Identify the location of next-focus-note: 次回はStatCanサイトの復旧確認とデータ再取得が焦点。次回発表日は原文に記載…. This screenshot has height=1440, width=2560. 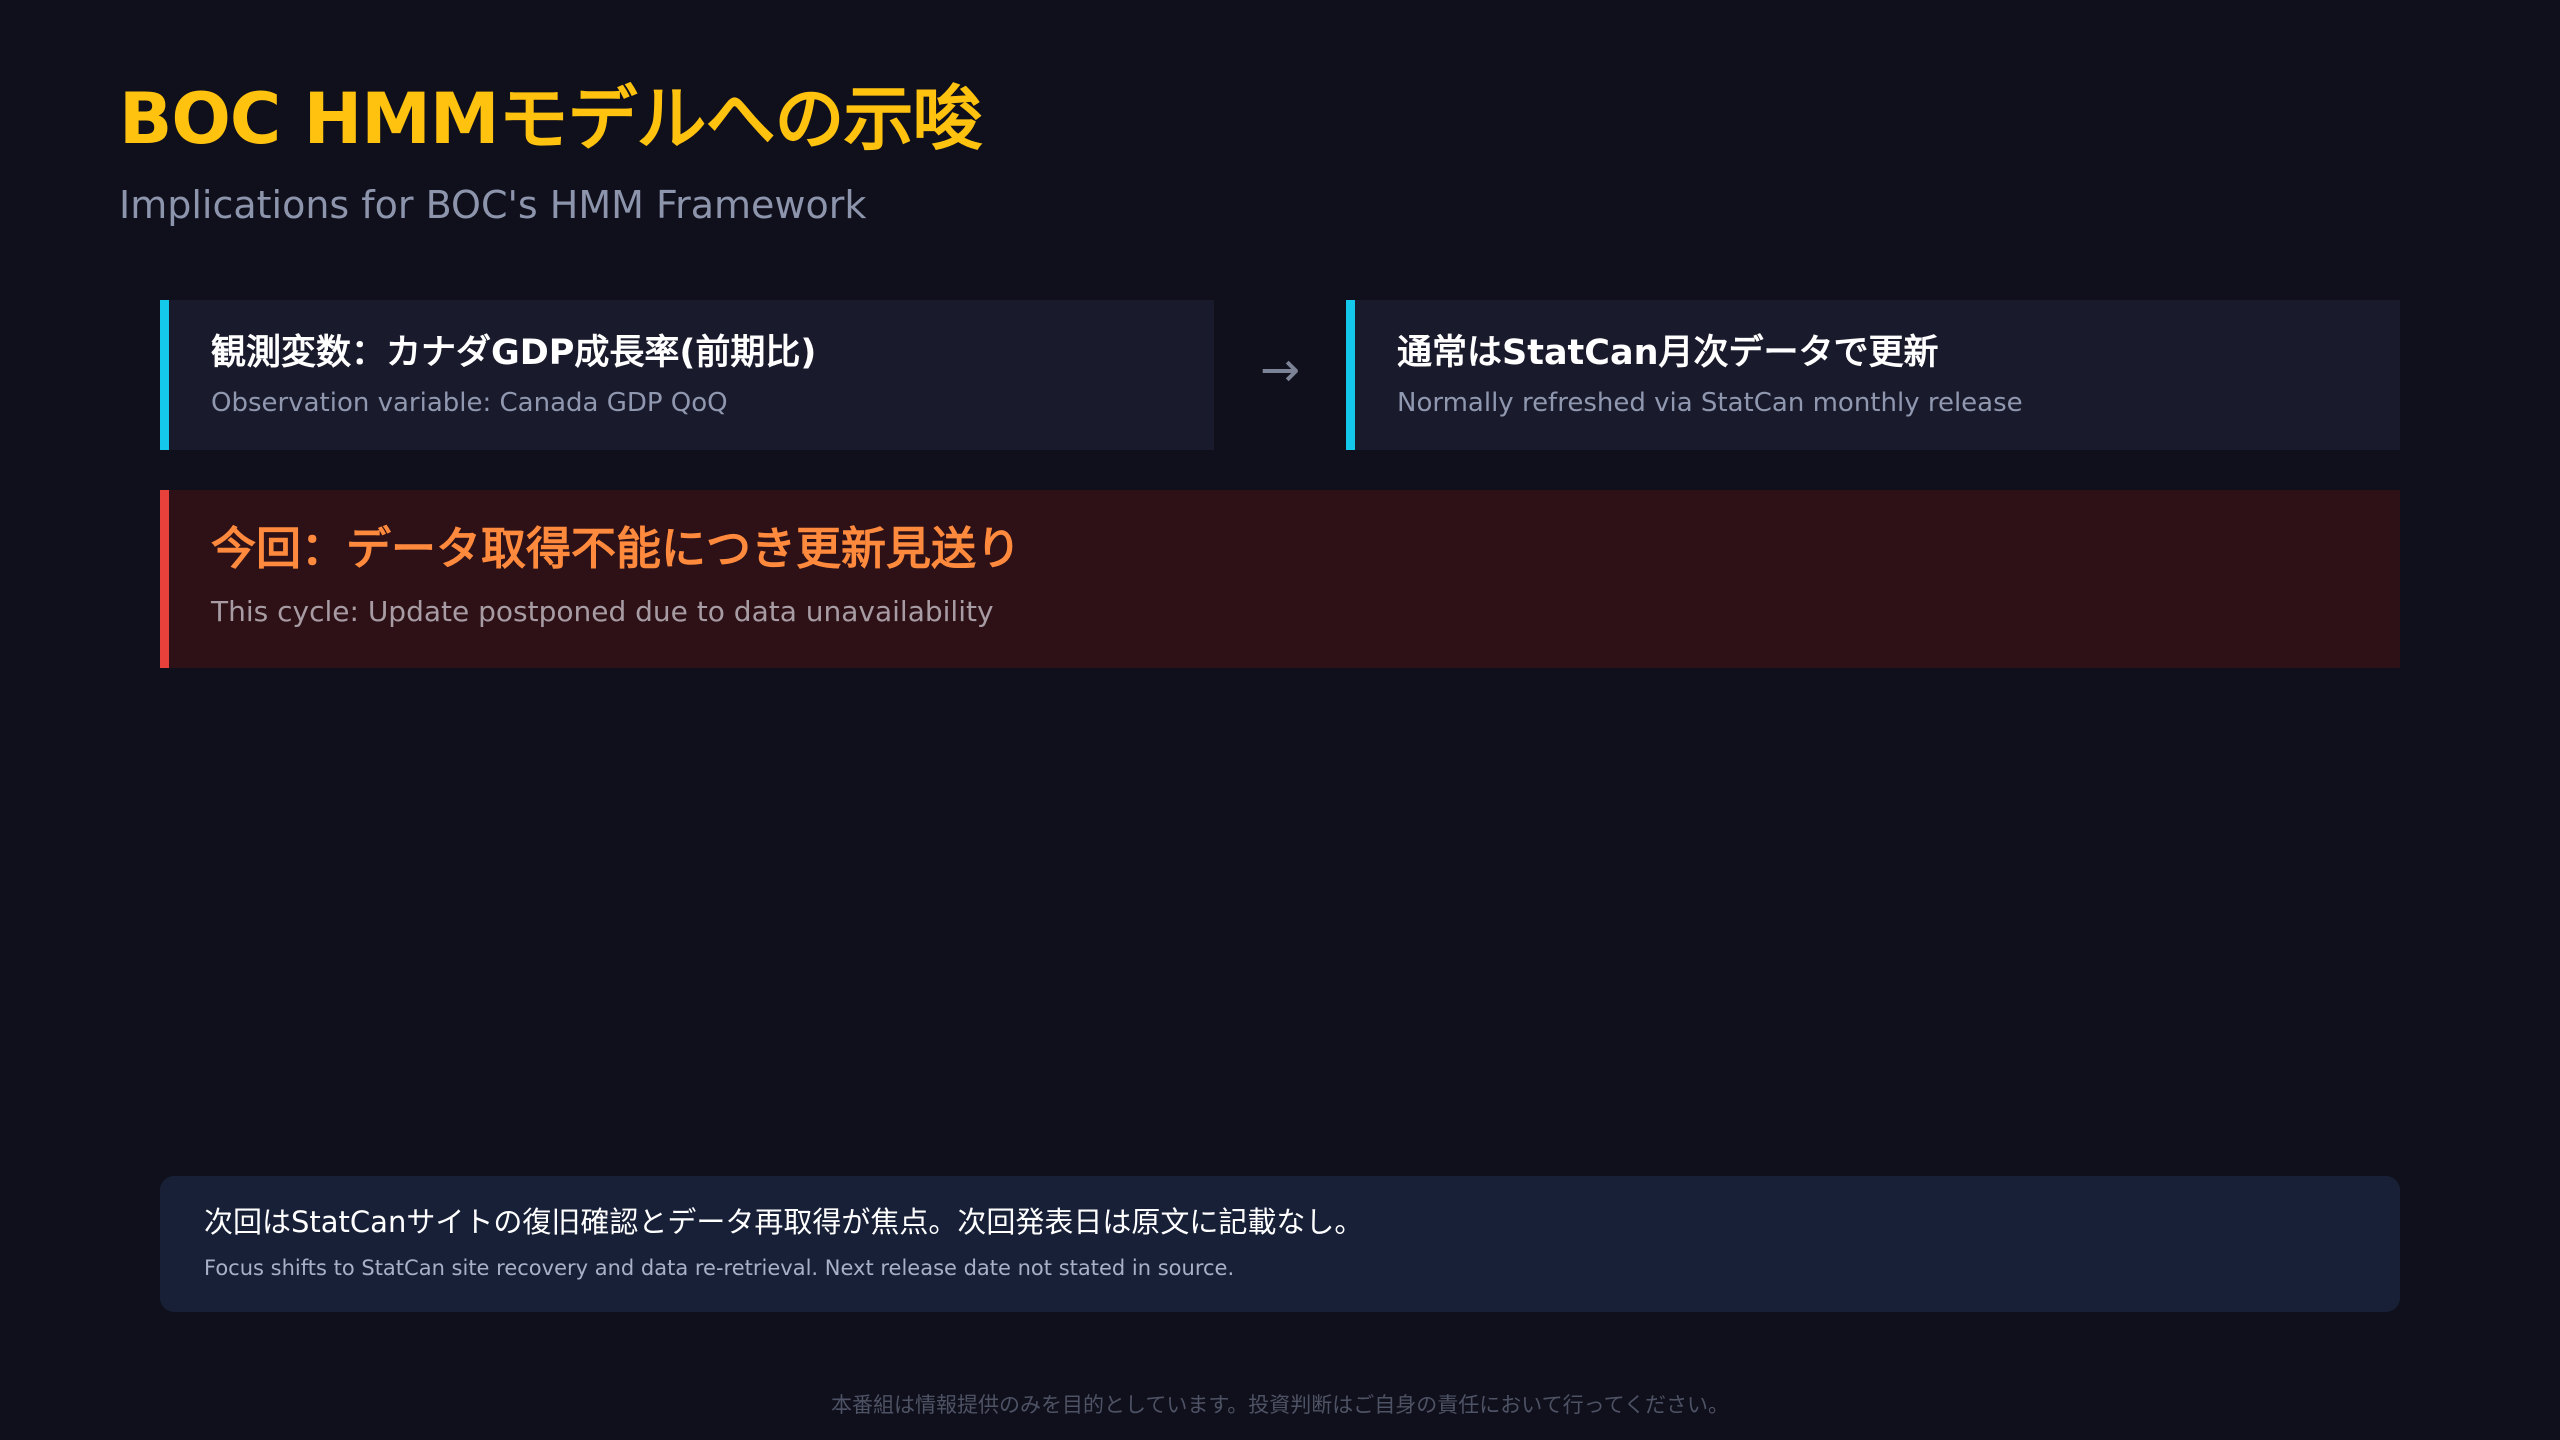
(1280, 1244).